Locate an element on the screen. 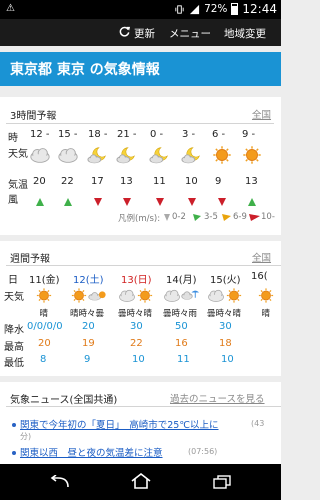 Image resolution: width=320 pixels, height=500 pixels. battery-icon is located at coordinates (235, 9).